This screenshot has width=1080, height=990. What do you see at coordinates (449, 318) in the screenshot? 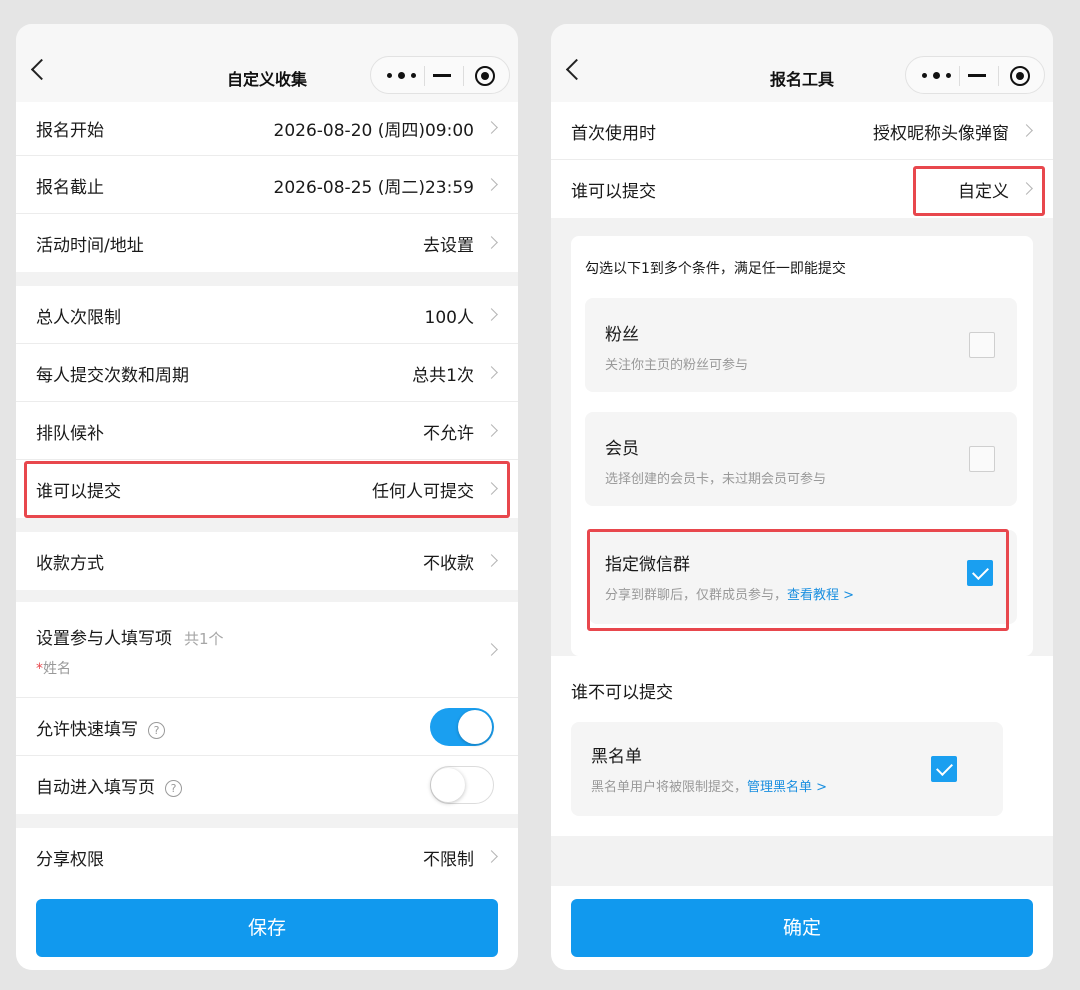
I see `row-value: 100人` at bounding box center [449, 318].